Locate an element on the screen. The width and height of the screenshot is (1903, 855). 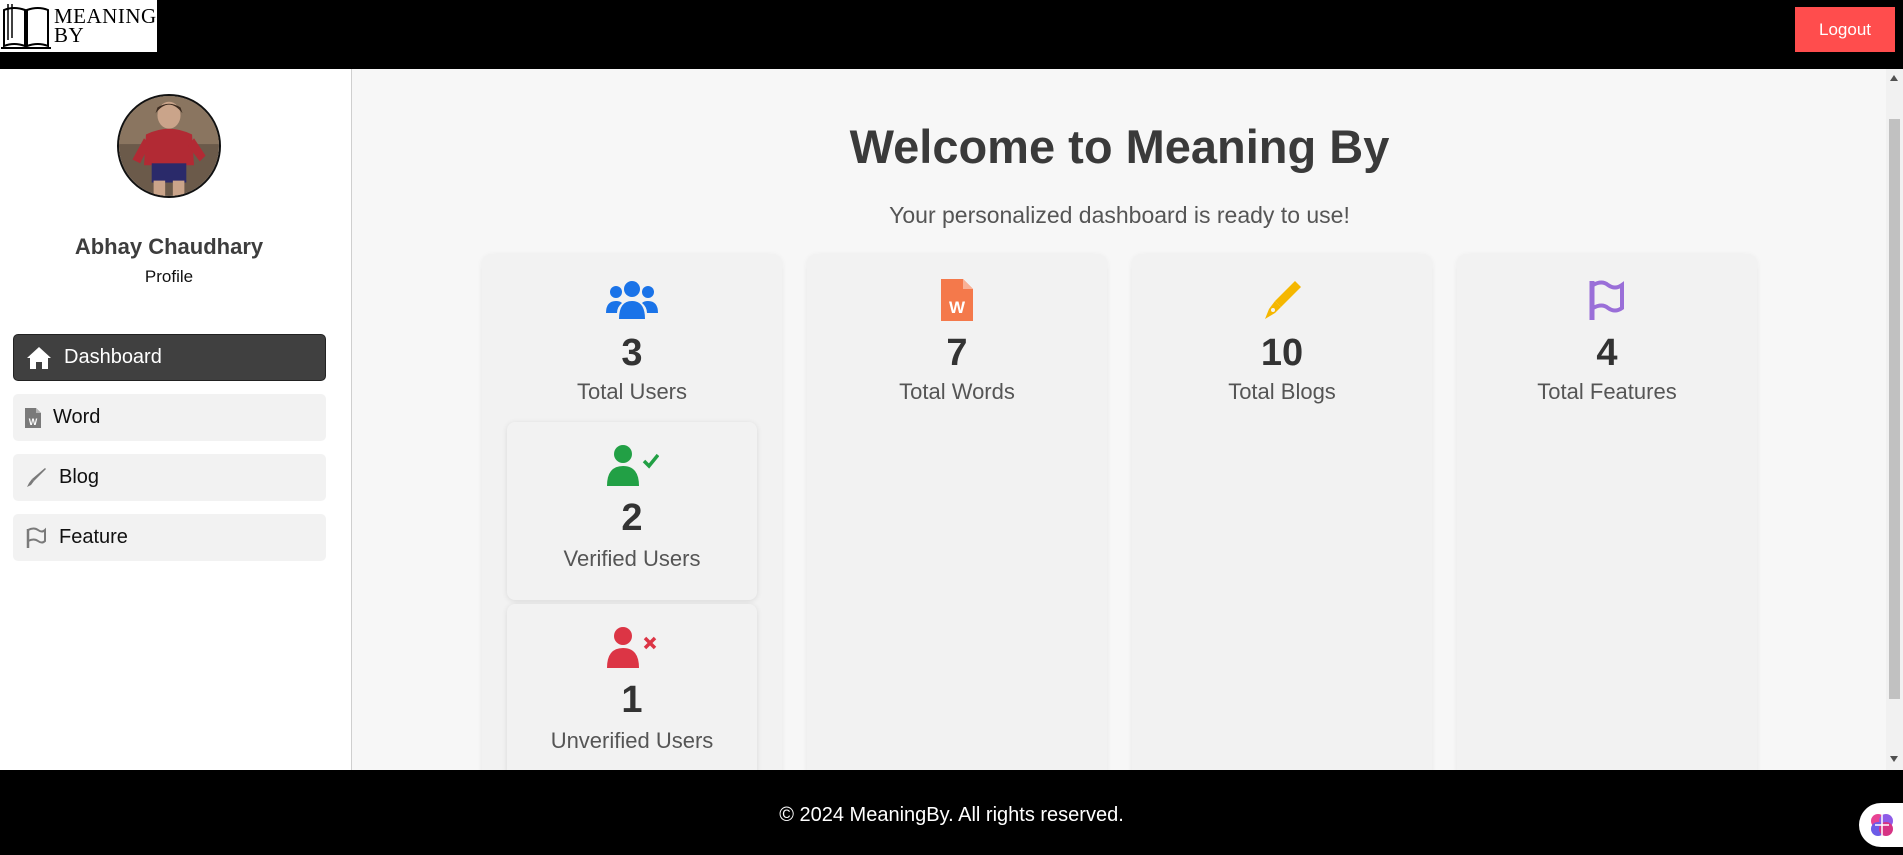
stat-label: Total Words is located at coordinates (957, 391).